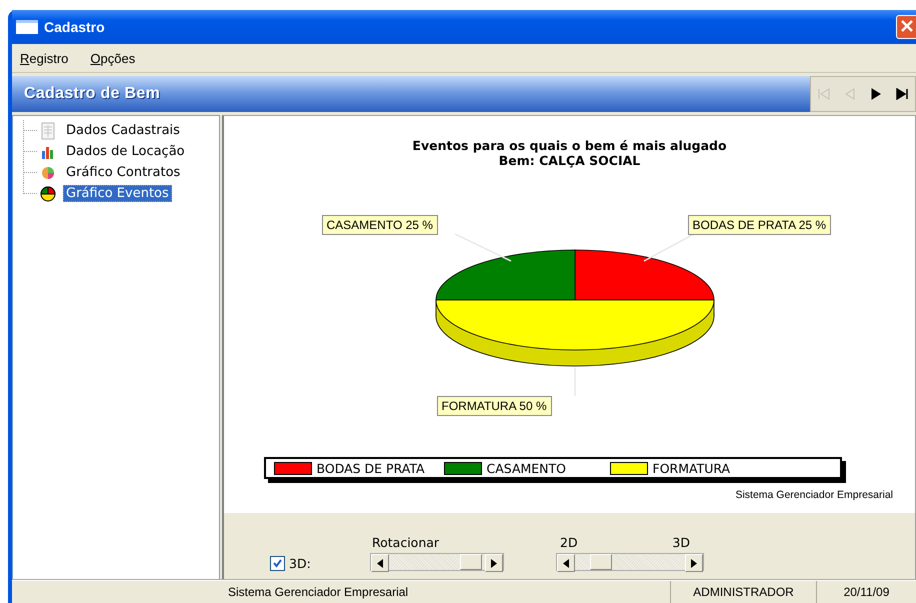  What do you see at coordinates (494, 406) in the screenshot?
I see `data-label: FORMATURA 50 %` at bounding box center [494, 406].